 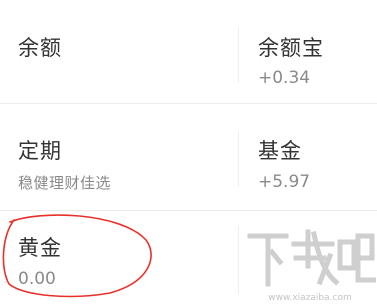 I want to click on yuebao-title: 余额宝, so click(x=291, y=48).